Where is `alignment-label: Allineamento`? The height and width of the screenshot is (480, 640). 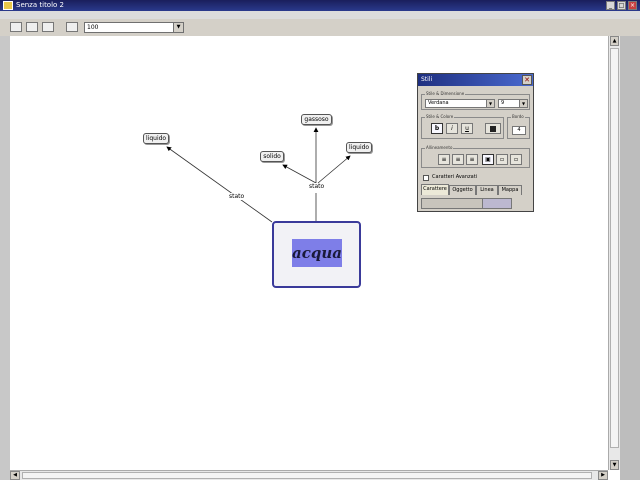
alignment-label: Allineamento is located at coordinates (439, 148).